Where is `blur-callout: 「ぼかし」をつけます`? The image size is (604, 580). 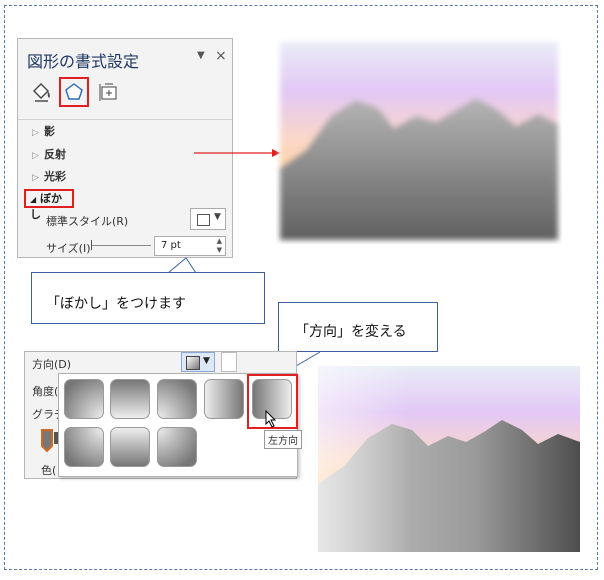
blur-callout: 「ぼかし」をつけます is located at coordinates (148, 298).